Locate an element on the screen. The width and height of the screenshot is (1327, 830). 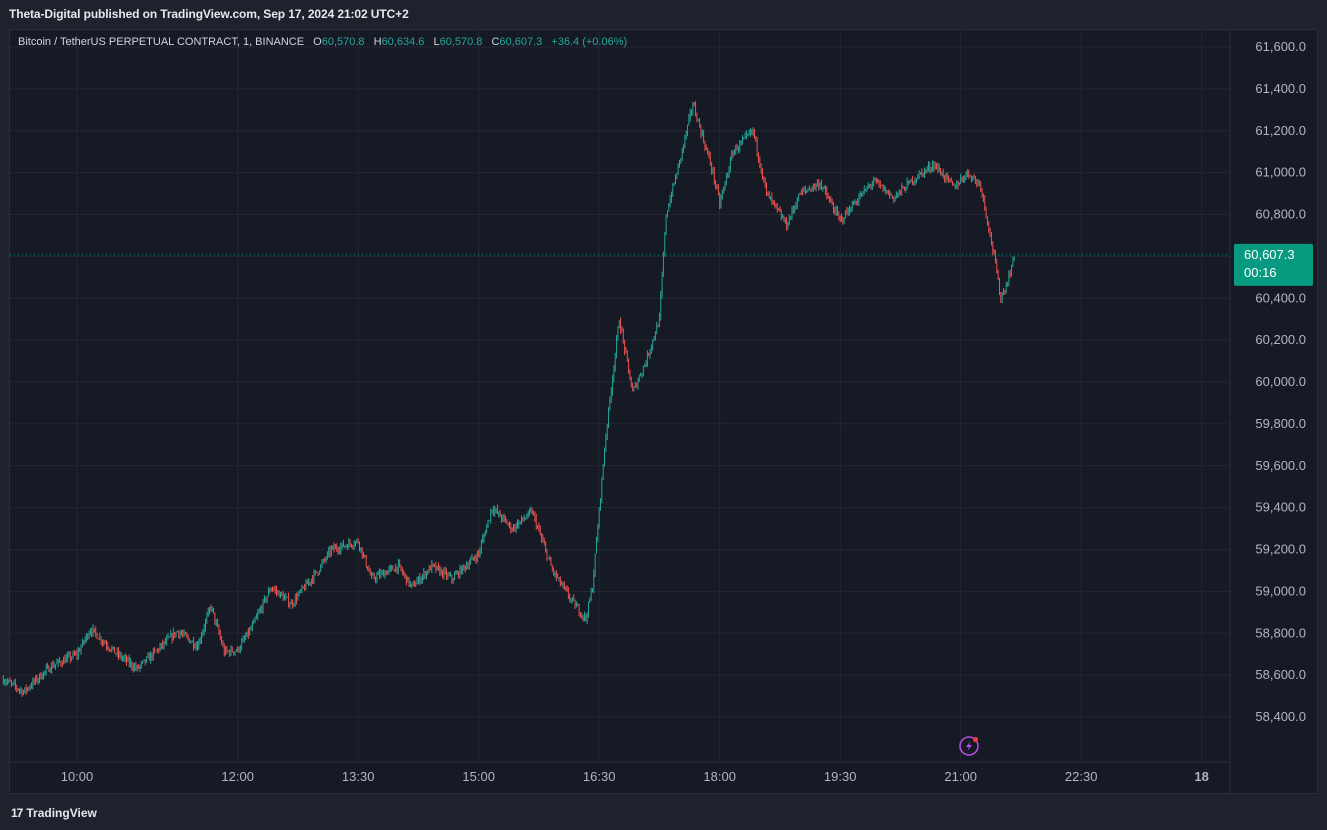
x-tick-label: 15:00 is located at coordinates (478, 776).